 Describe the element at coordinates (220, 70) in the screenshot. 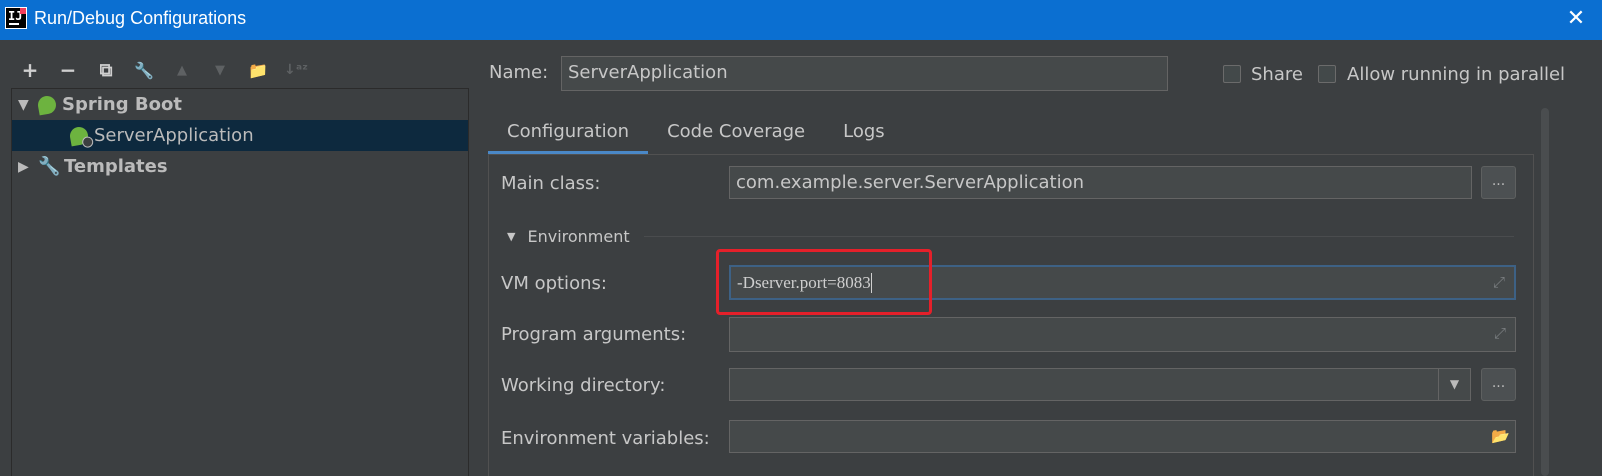

I see `move-down-icon: ▼` at that location.